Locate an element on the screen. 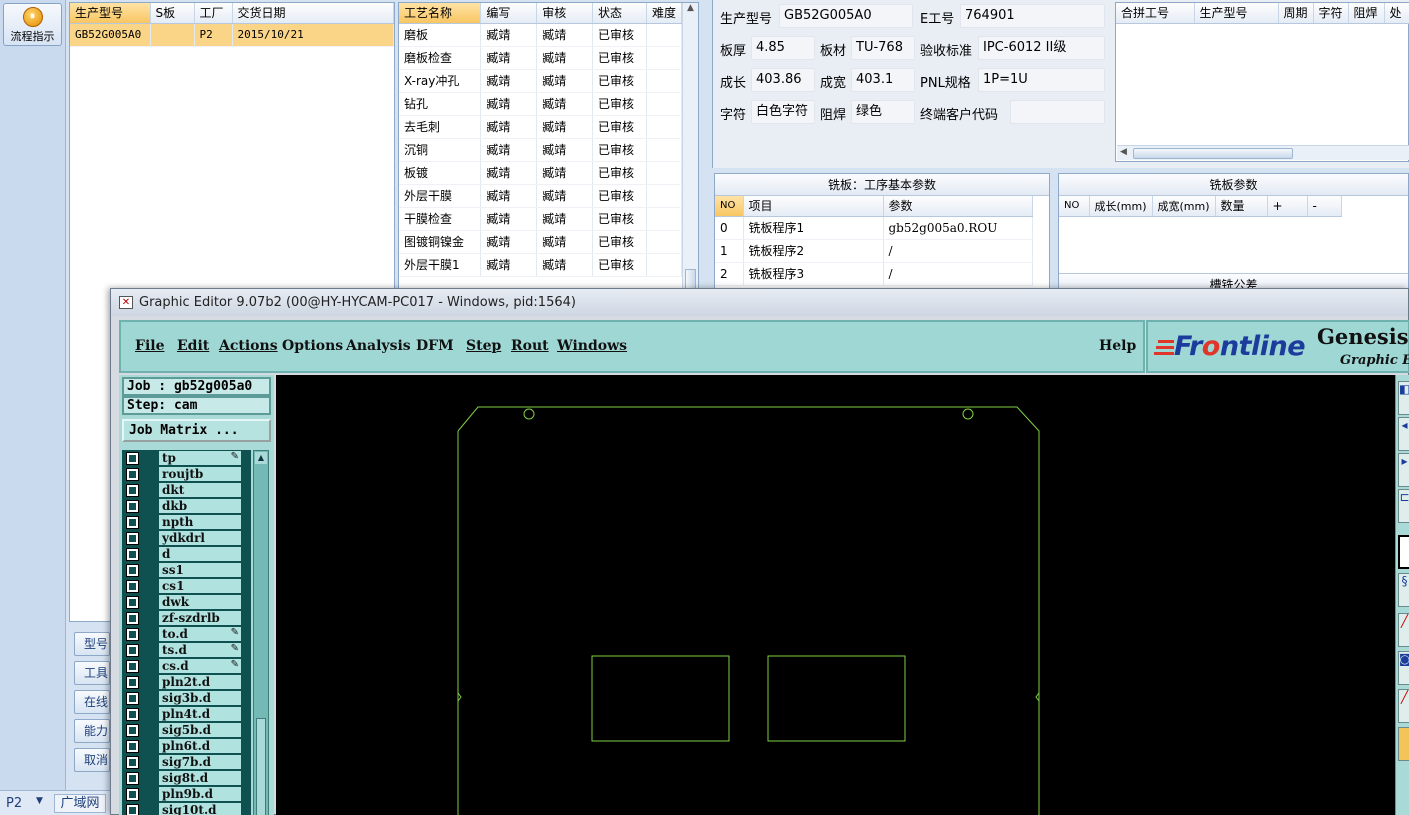 This screenshot has width=1409, height=815. col-author: 编写 is located at coordinates (509, 13).